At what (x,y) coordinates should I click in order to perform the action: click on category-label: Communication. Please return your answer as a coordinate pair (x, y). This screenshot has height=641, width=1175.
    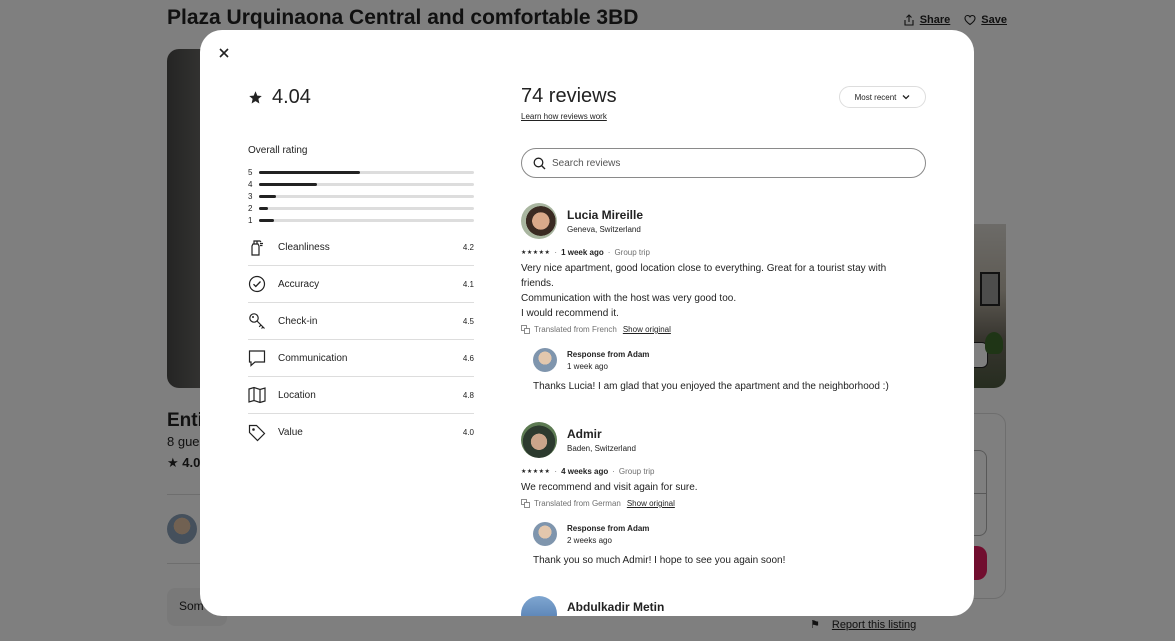
    Looking at the image, I should click on (313, 358).